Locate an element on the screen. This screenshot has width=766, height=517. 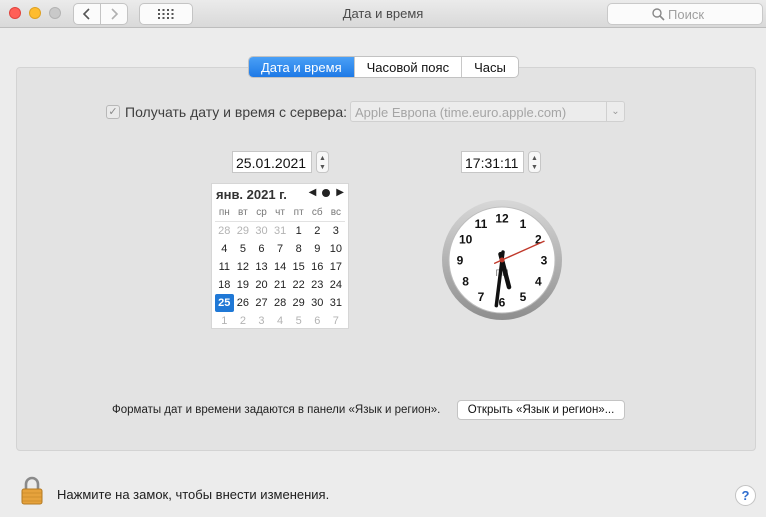
calendar-weekday: ср is located at coordinates (261, 213).